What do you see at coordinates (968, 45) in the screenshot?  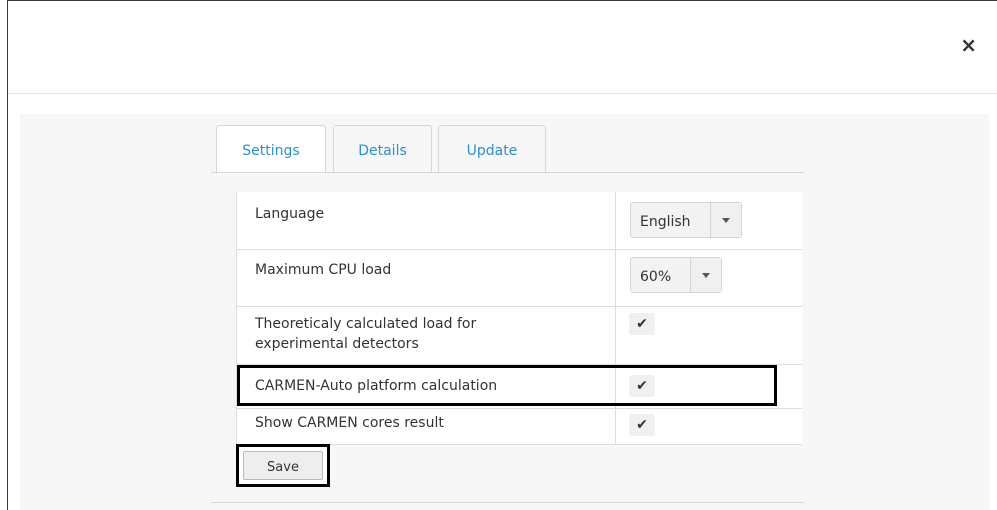 I see `close-icon: ×` at bounding box center [968, 45].